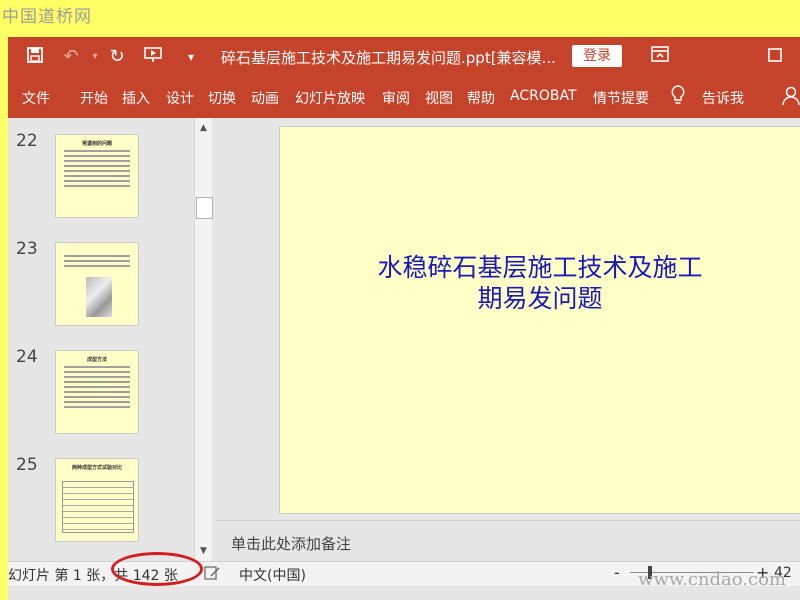 The width and height of the screenshot is (800, 600). What do you see at coordinates (712, 579) in the screenshot?
I see `watermark-url: www.cndao.com` at bounding box center [712, 579].